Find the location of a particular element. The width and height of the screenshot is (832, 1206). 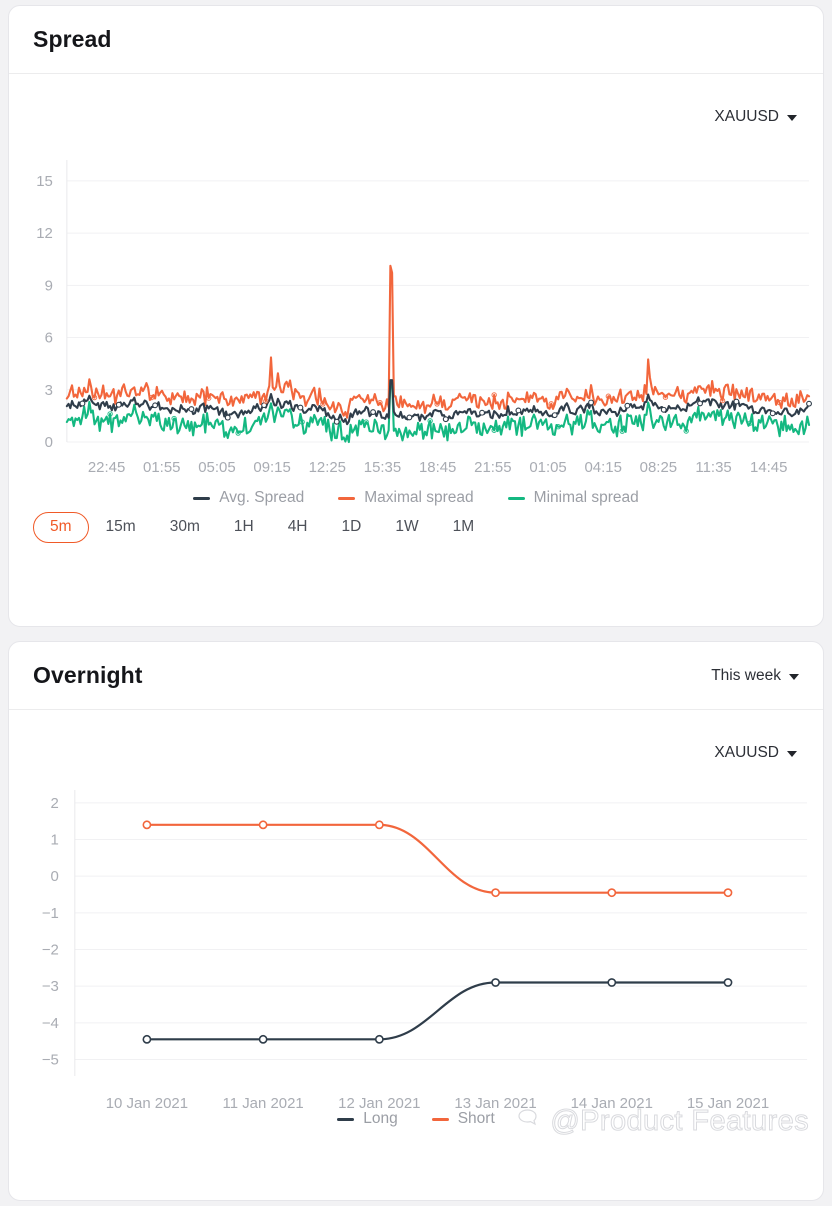

legend-item-maximal-spread: Maximal spread is located at coordinates (406, 498).